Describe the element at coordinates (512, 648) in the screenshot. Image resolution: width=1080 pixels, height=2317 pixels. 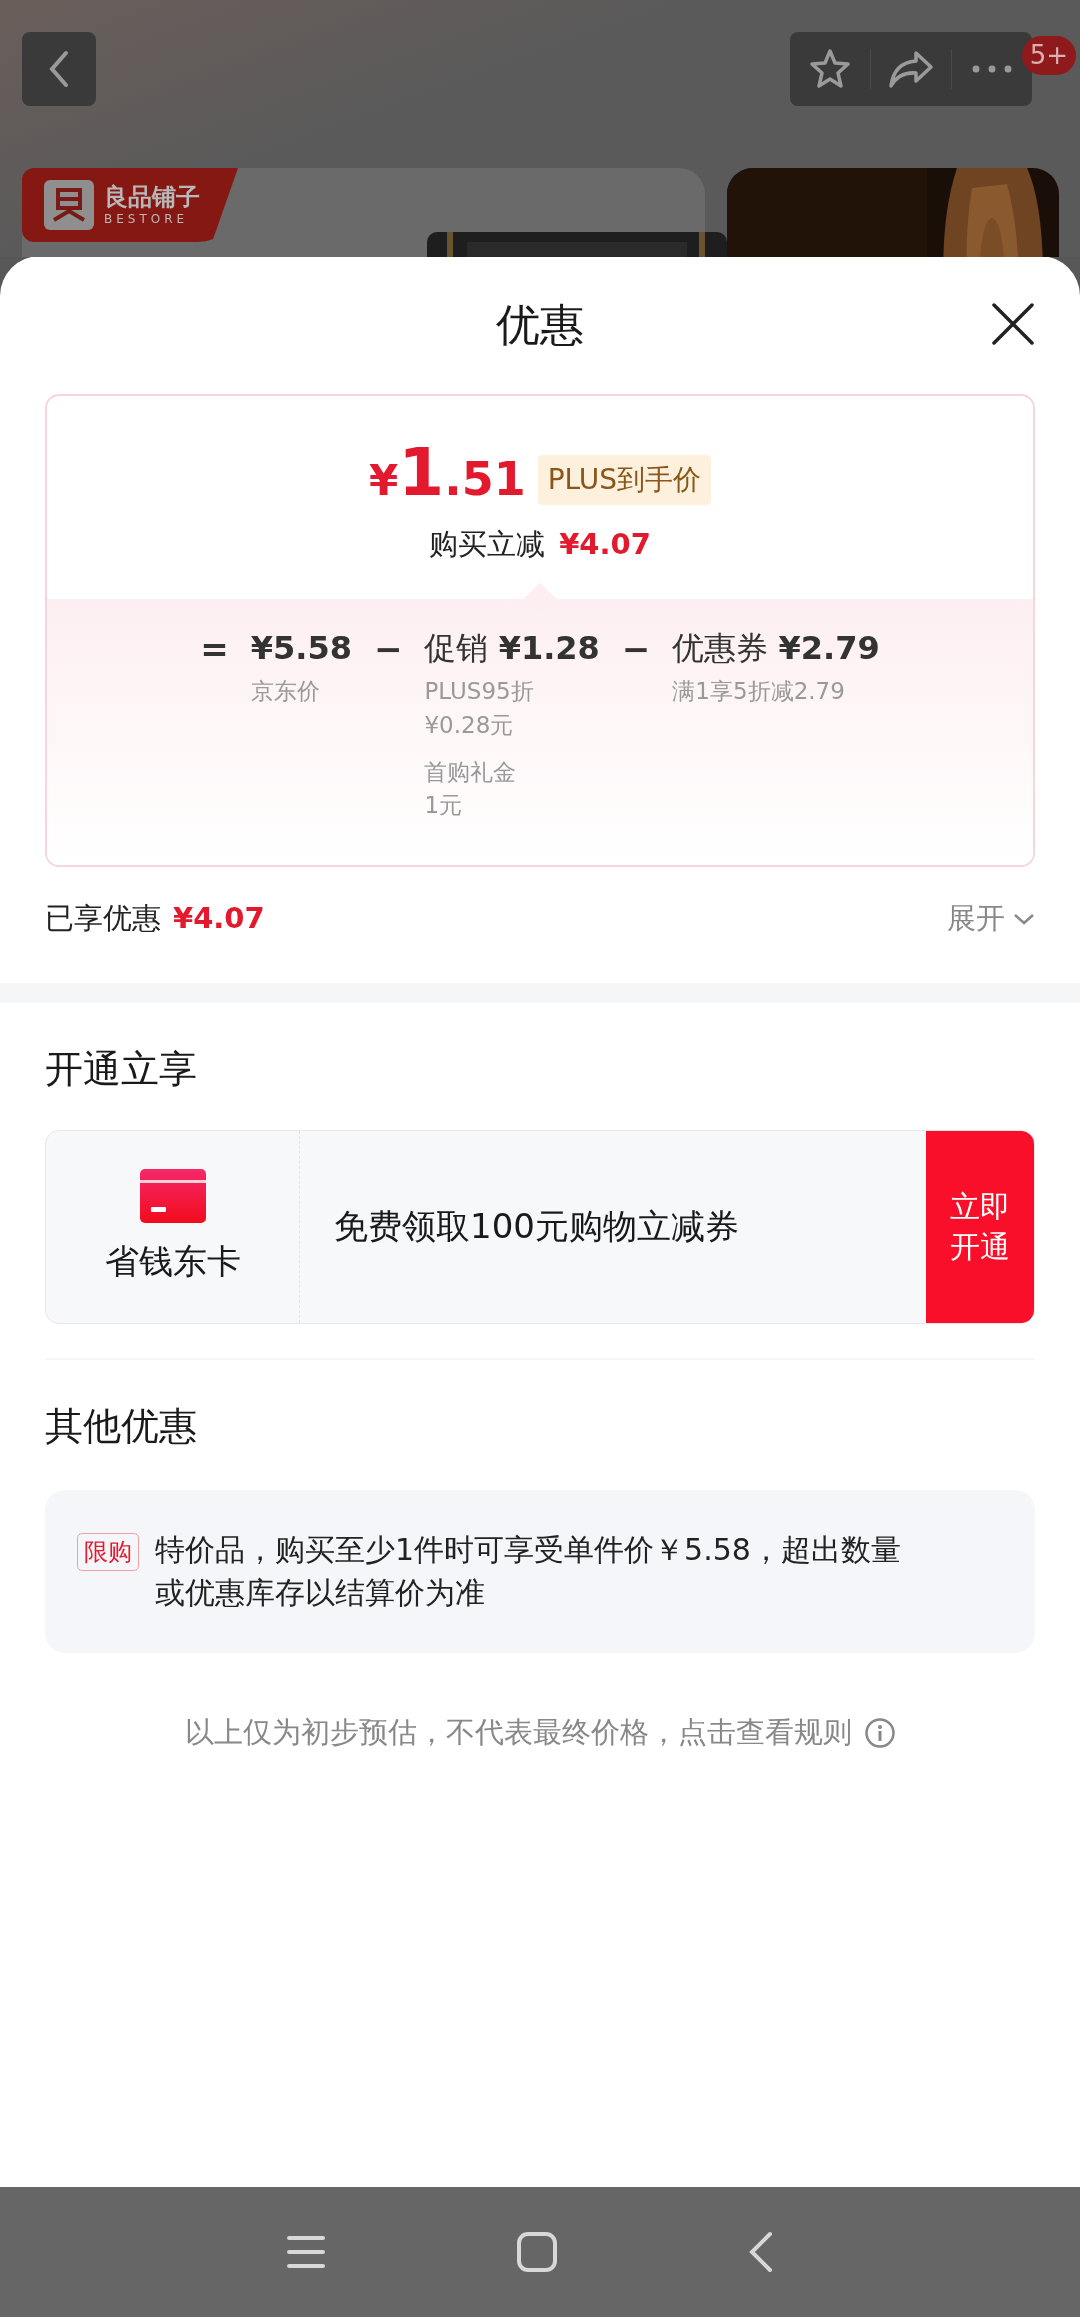
I see `breakdown-amount: 促销 ¥1.28` at that location.